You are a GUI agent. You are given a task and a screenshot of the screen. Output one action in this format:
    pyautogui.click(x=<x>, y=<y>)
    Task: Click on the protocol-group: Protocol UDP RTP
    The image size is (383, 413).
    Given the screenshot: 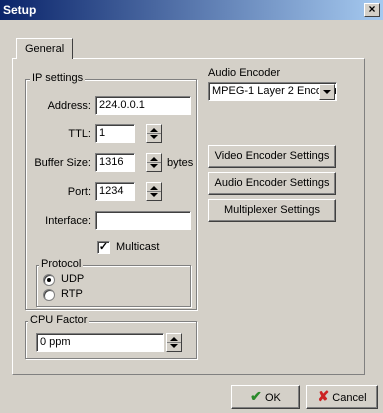 What is the action you would take?
    pyautogui.click(x=113, y=282)
    